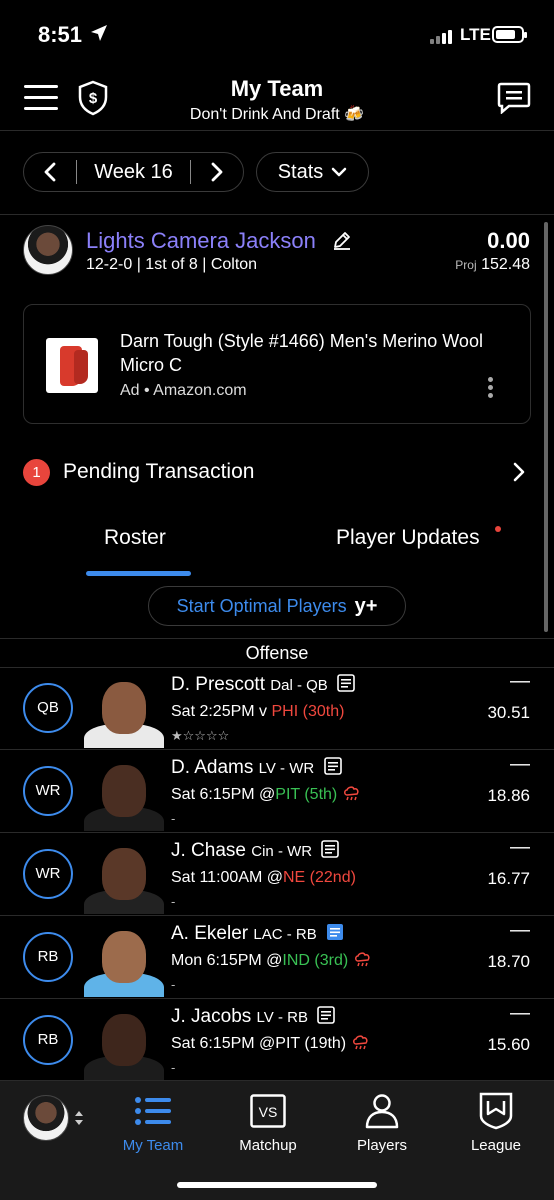 This screenshot has width=554, height=1200. I want to click on stats-dropdown: Stats, so click(312, 172).